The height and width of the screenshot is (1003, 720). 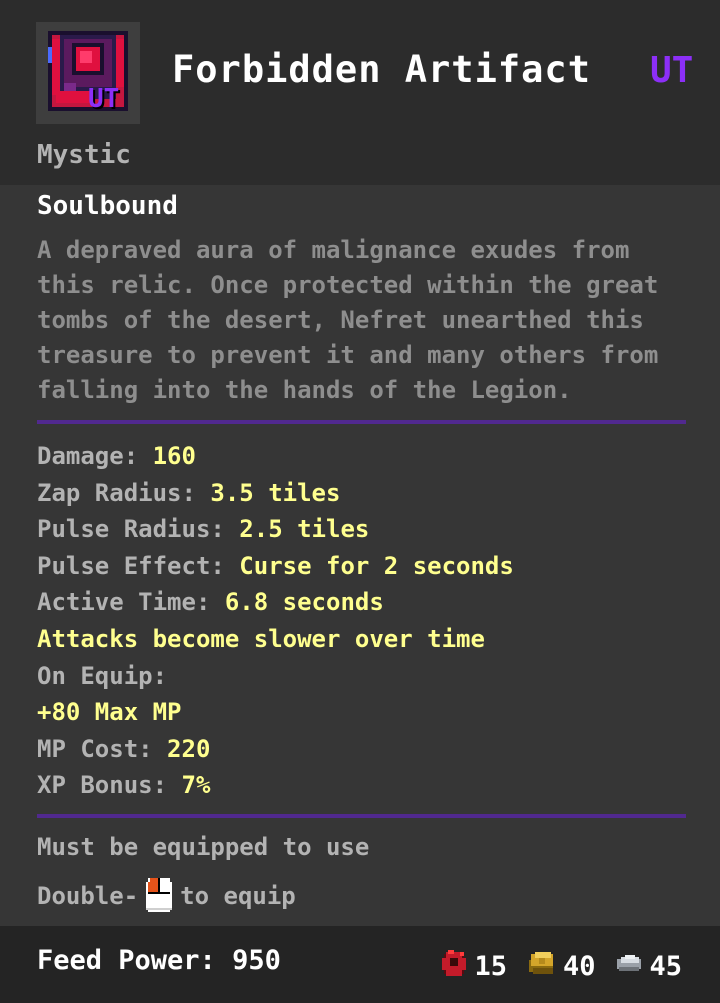 What do you see at coordinates (189, 748) in the screenshot?
I see `stat-value: 220` at bounding box center [189, 748].